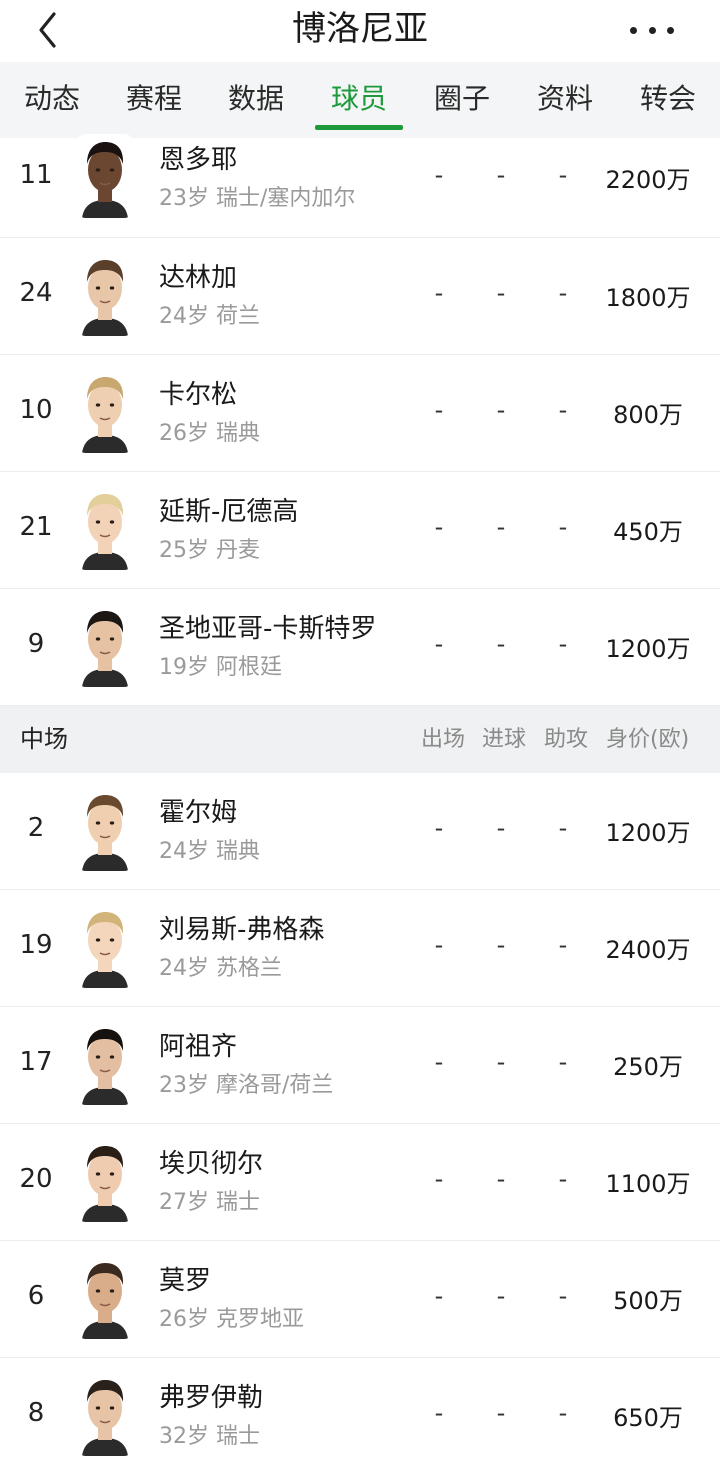  What do you see at coordinates (36, 1413) in the screenshot?
I see `shirt-number: 8` at bounding box center [36, 1413].